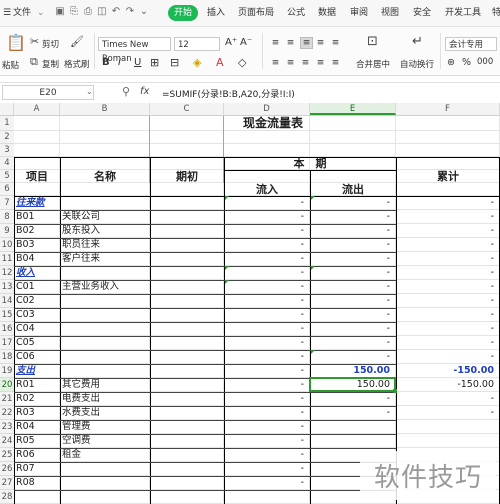 The height and width of the screenshot is (504, 500). I want to click on scissors-icon: ✂, so click(34, 42).